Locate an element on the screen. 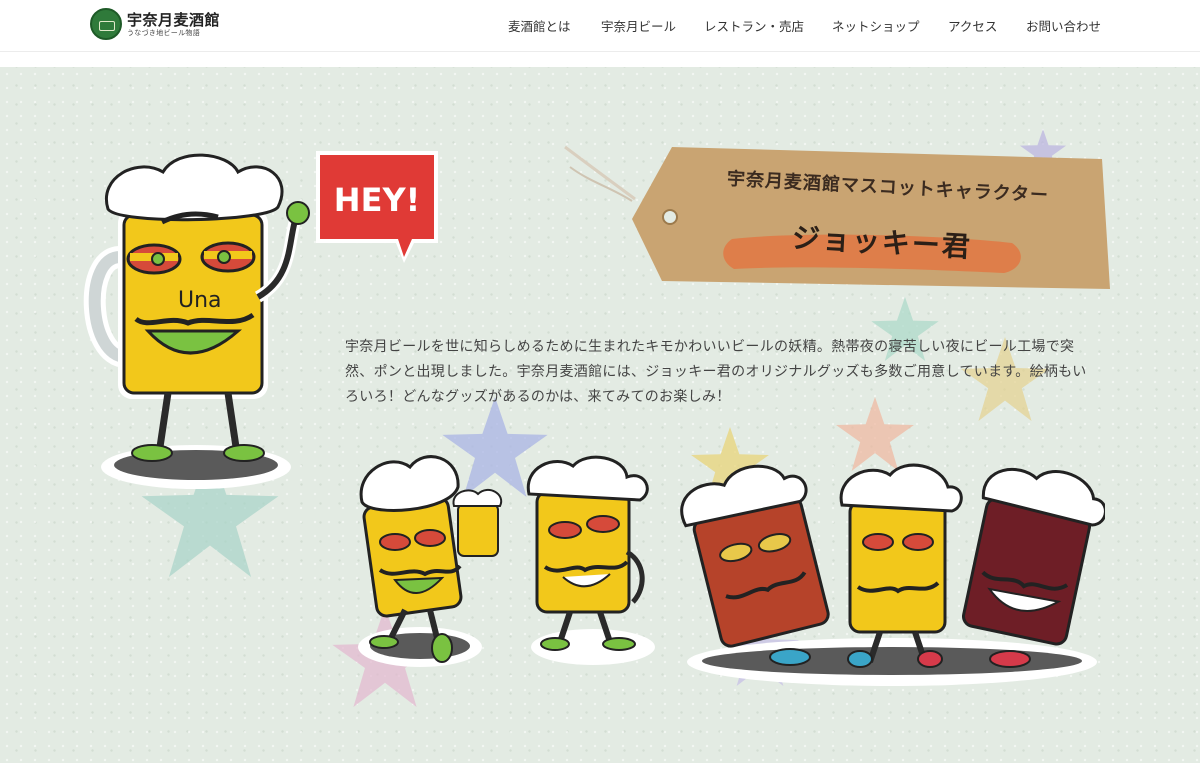  tag-twine is located at coordinates (600, 173).